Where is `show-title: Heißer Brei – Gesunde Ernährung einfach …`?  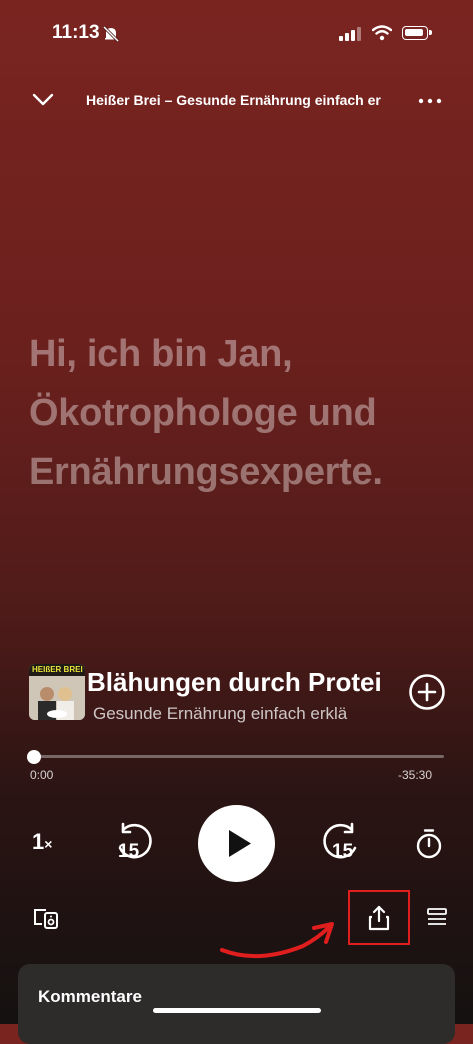
show-title: Heißer Brei – Gesunde Ernährung einfach … is located at coordinates (242, 100).